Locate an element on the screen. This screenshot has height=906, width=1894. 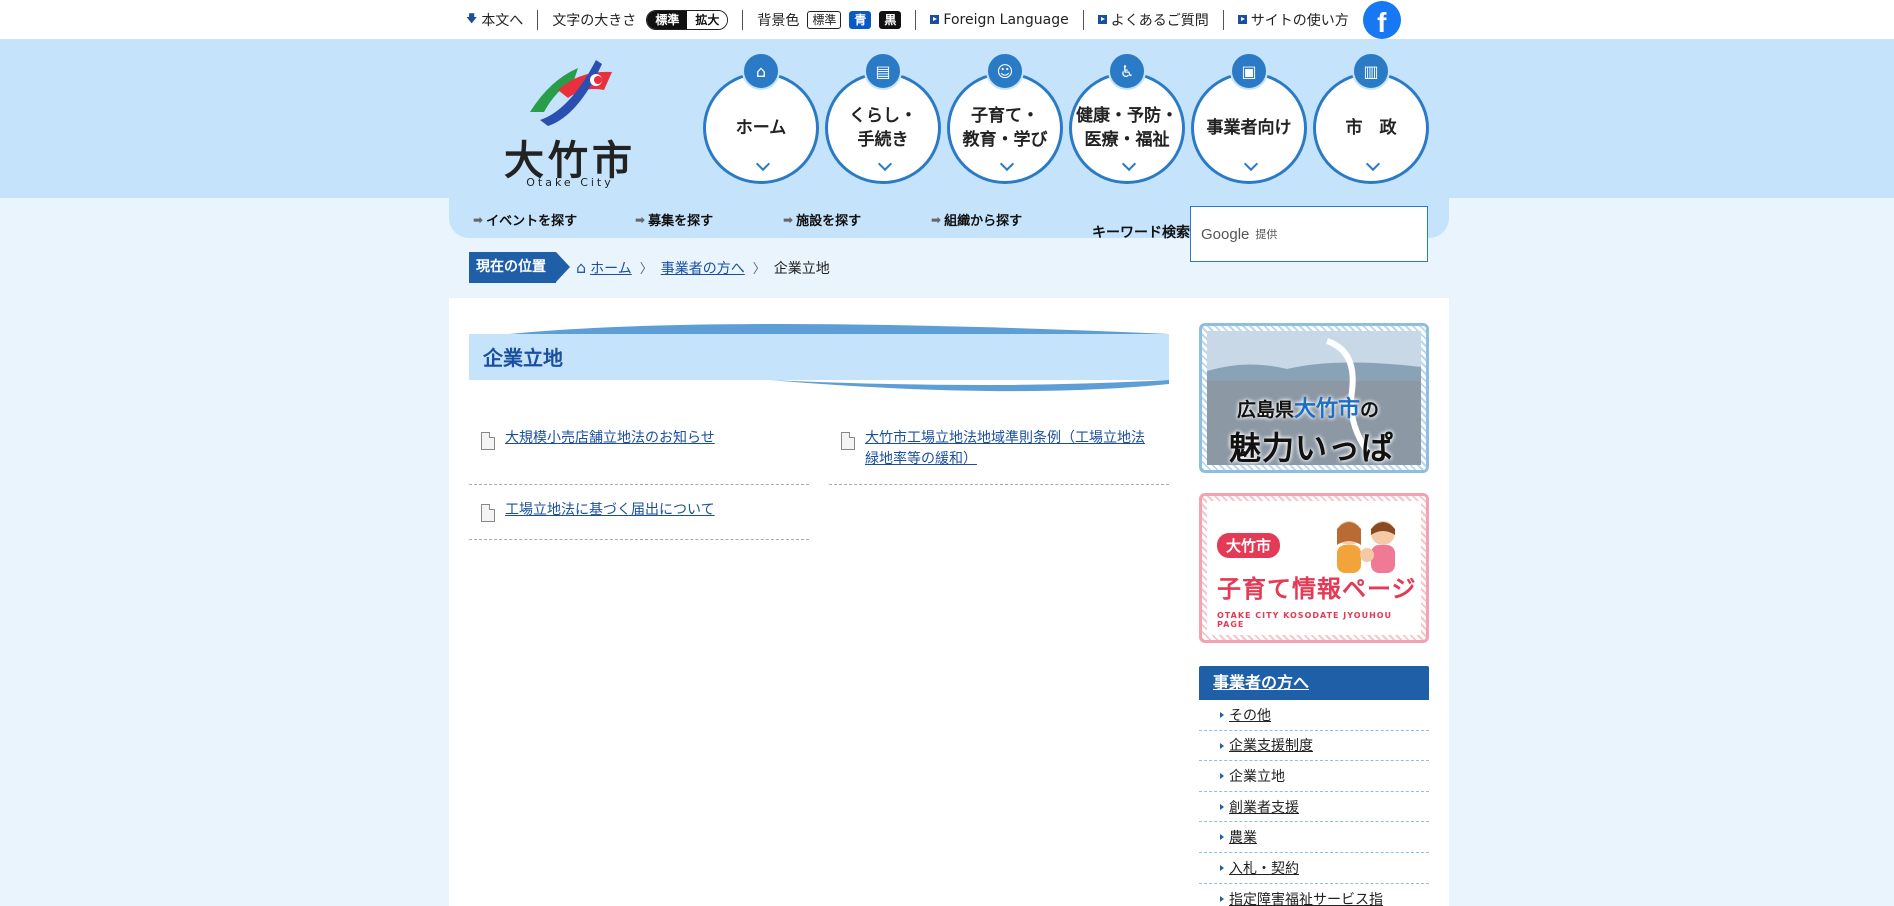
side-nav-heading: 事業者の方へ is located at coordinates (1314, 683).